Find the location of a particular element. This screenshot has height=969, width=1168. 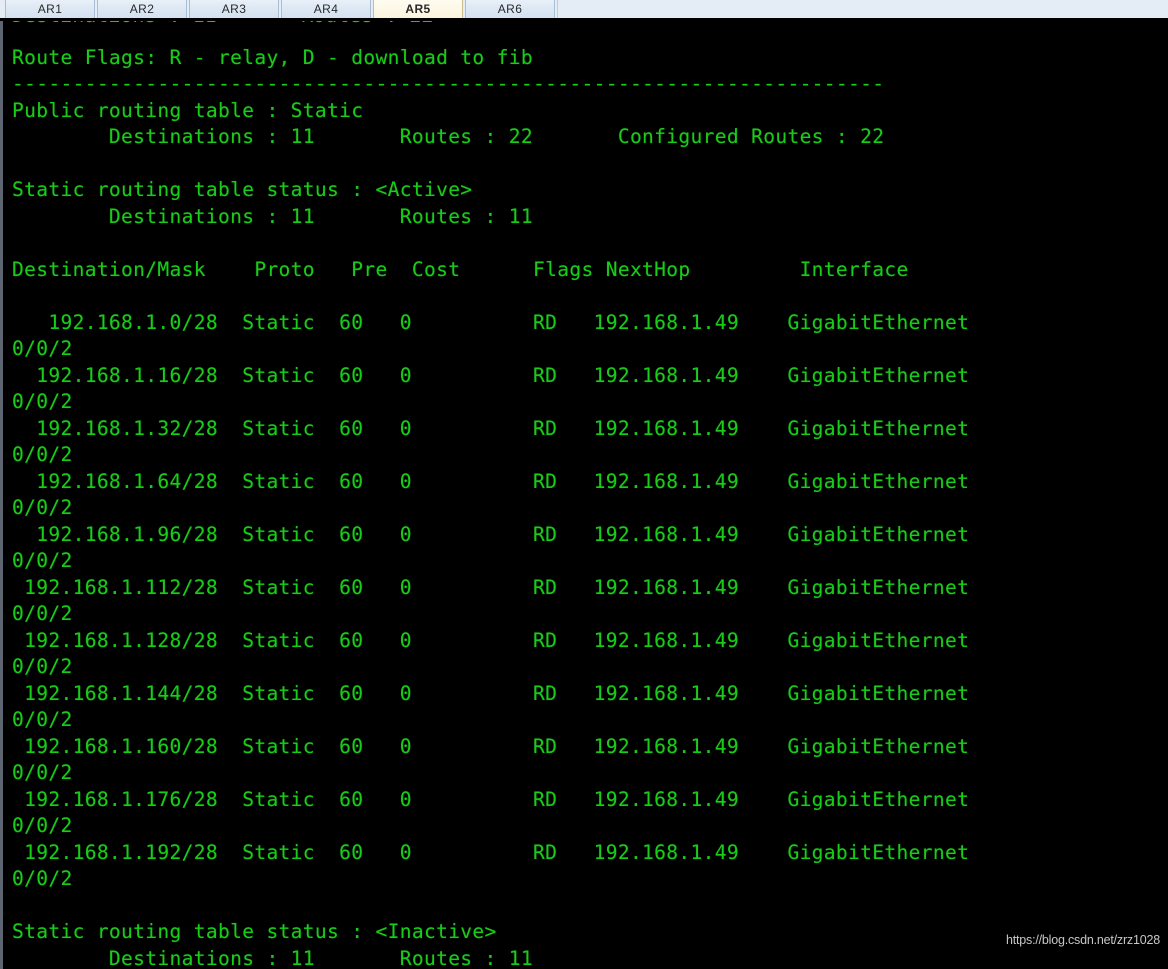

tab-ar5: AR5 is located at coordinates (418, 9).